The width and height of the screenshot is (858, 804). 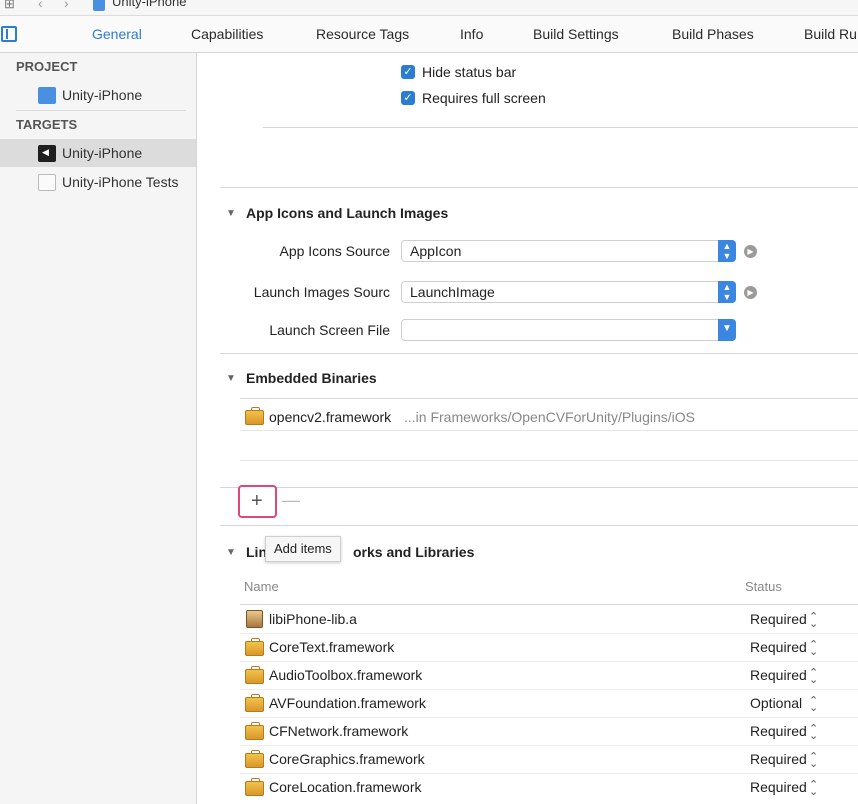 What do you see at coordinates (469, 72) in the screenshot?
I see `hide-status-bar-label: Hide status bar` at bounding box center [469, 72].